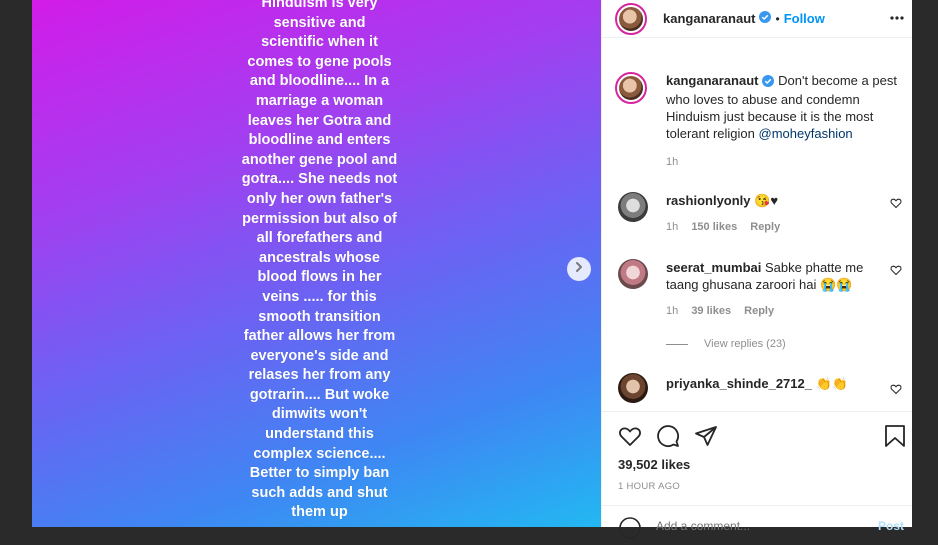 The image size is (938, 545). I want to click on comment-item: rashionlyonly 😘♥ 1h 150 likes Reply, so click(763, 212).